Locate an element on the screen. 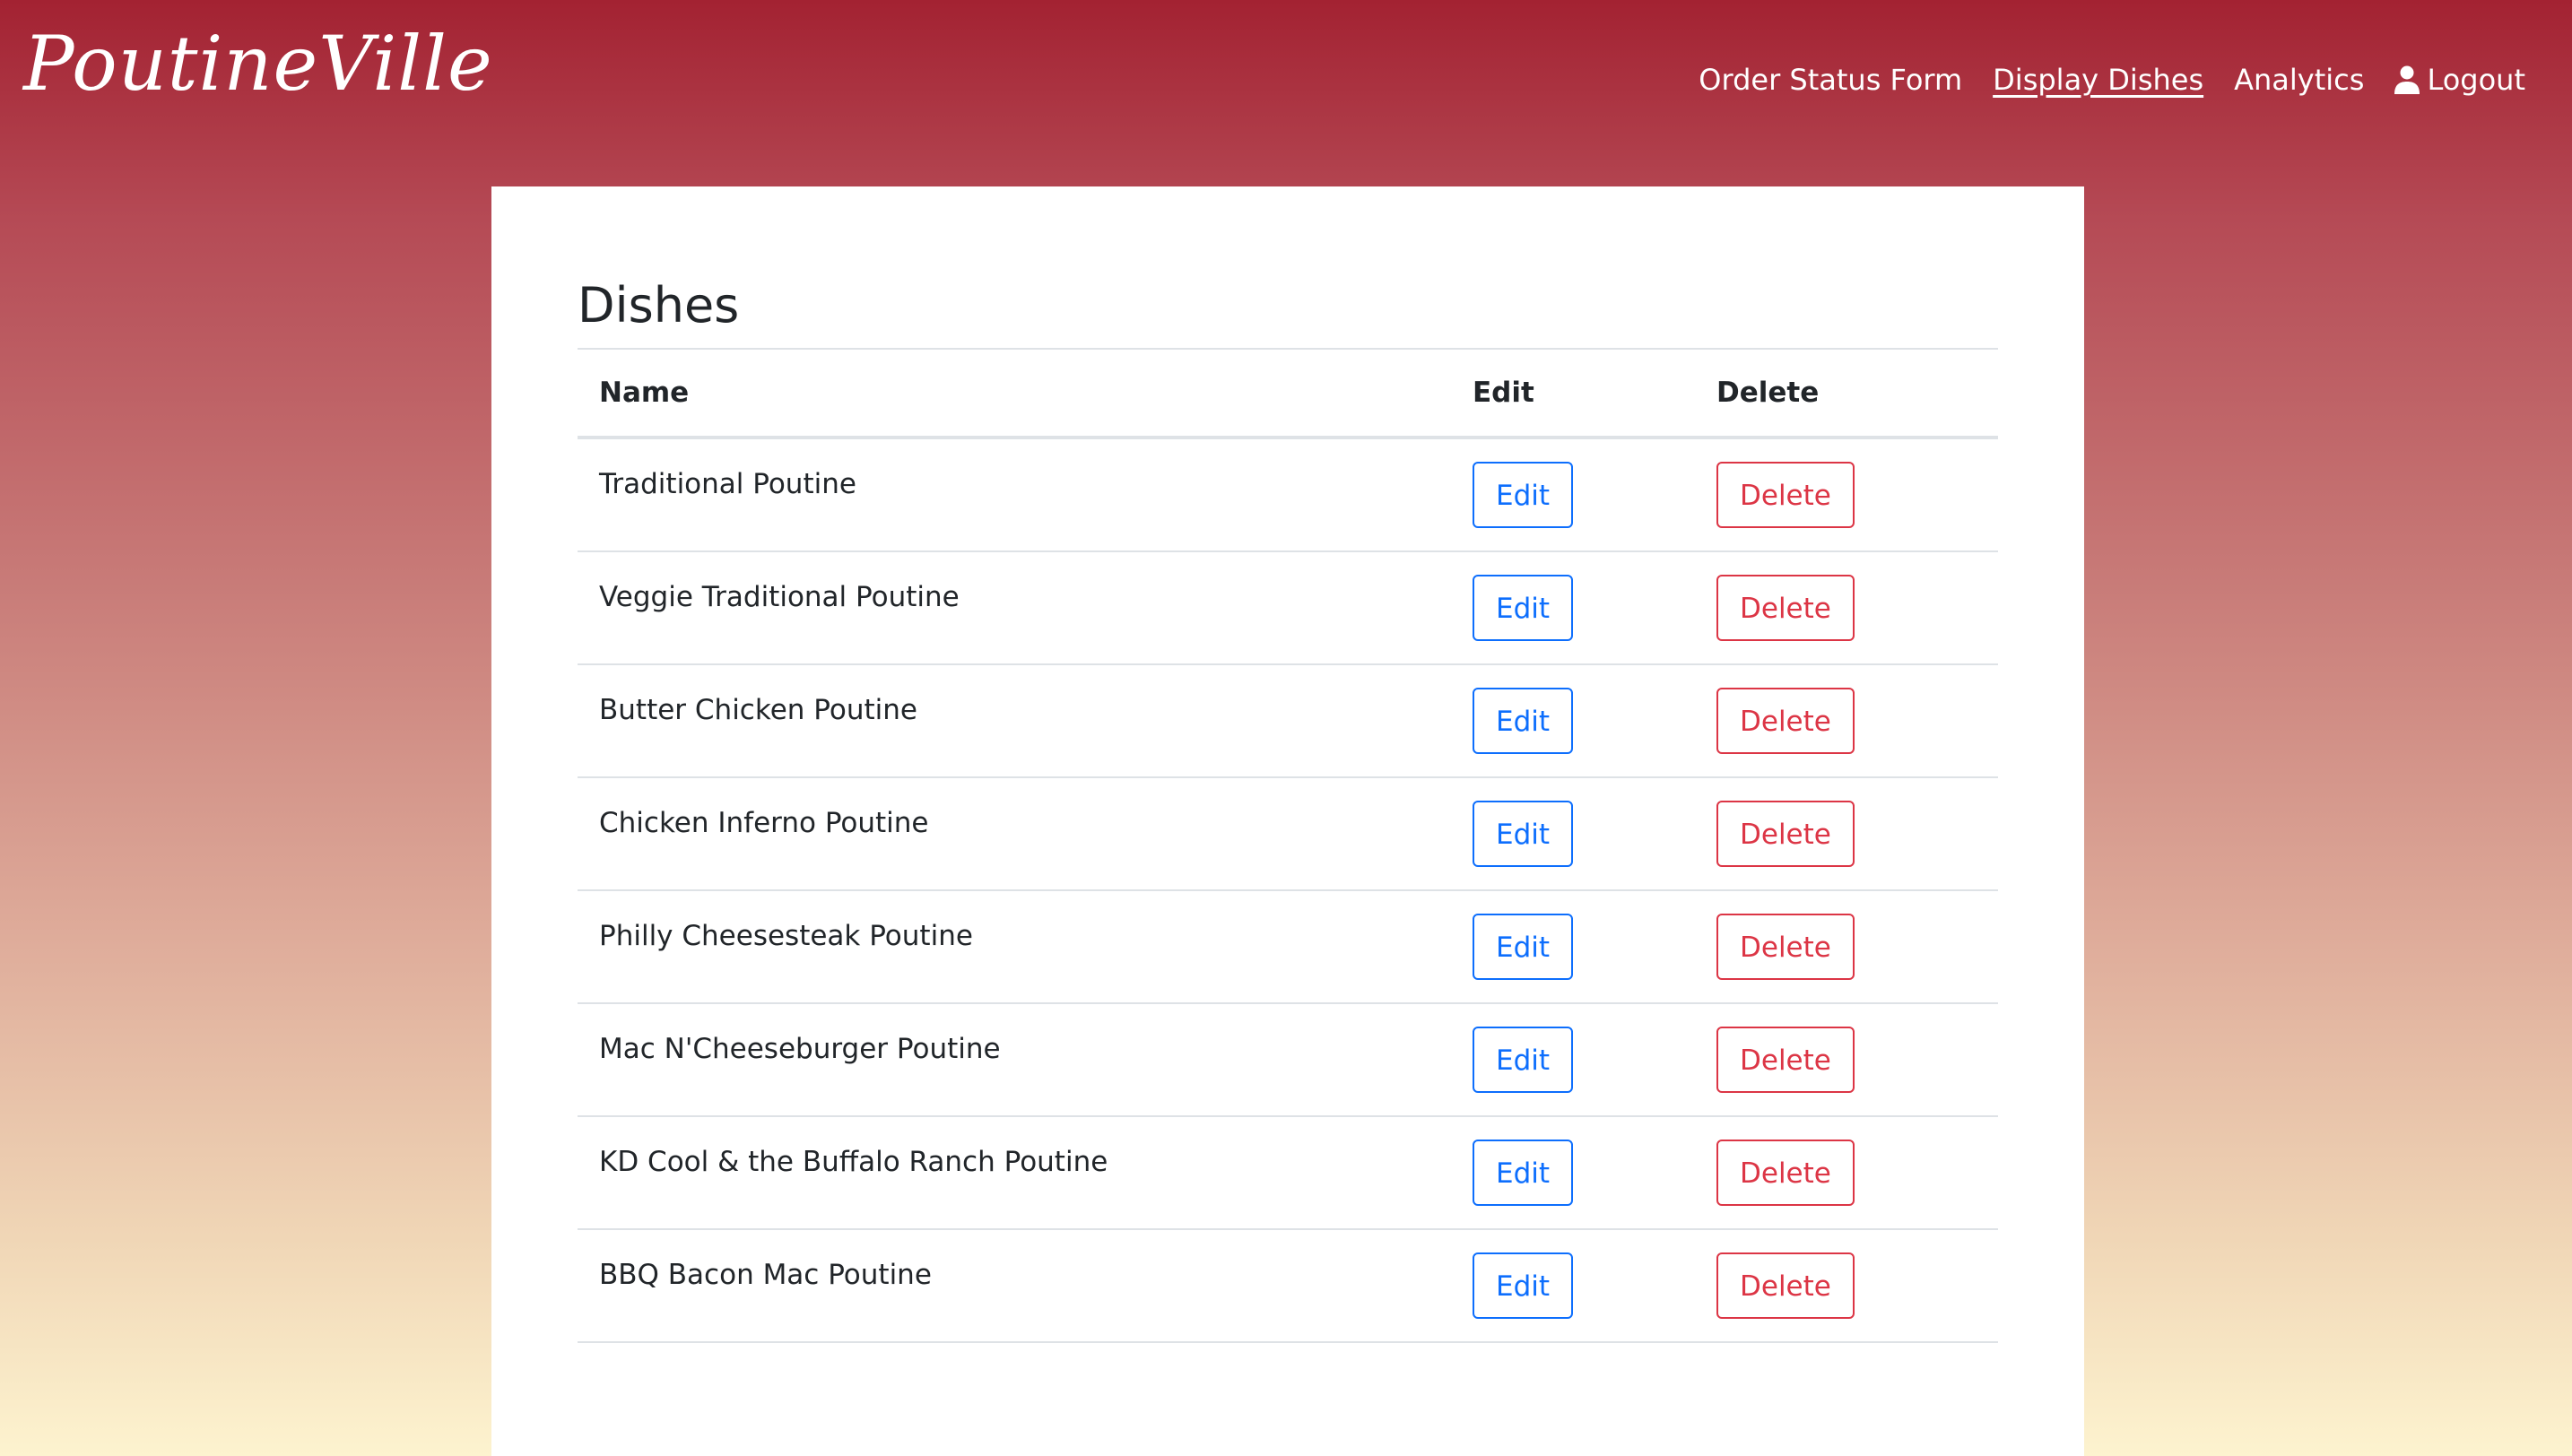 This screenshot has width=2572, height=1456. table-row: Chicken Inferno Poutine Edit Delete is located at coordinates (1288, 834).